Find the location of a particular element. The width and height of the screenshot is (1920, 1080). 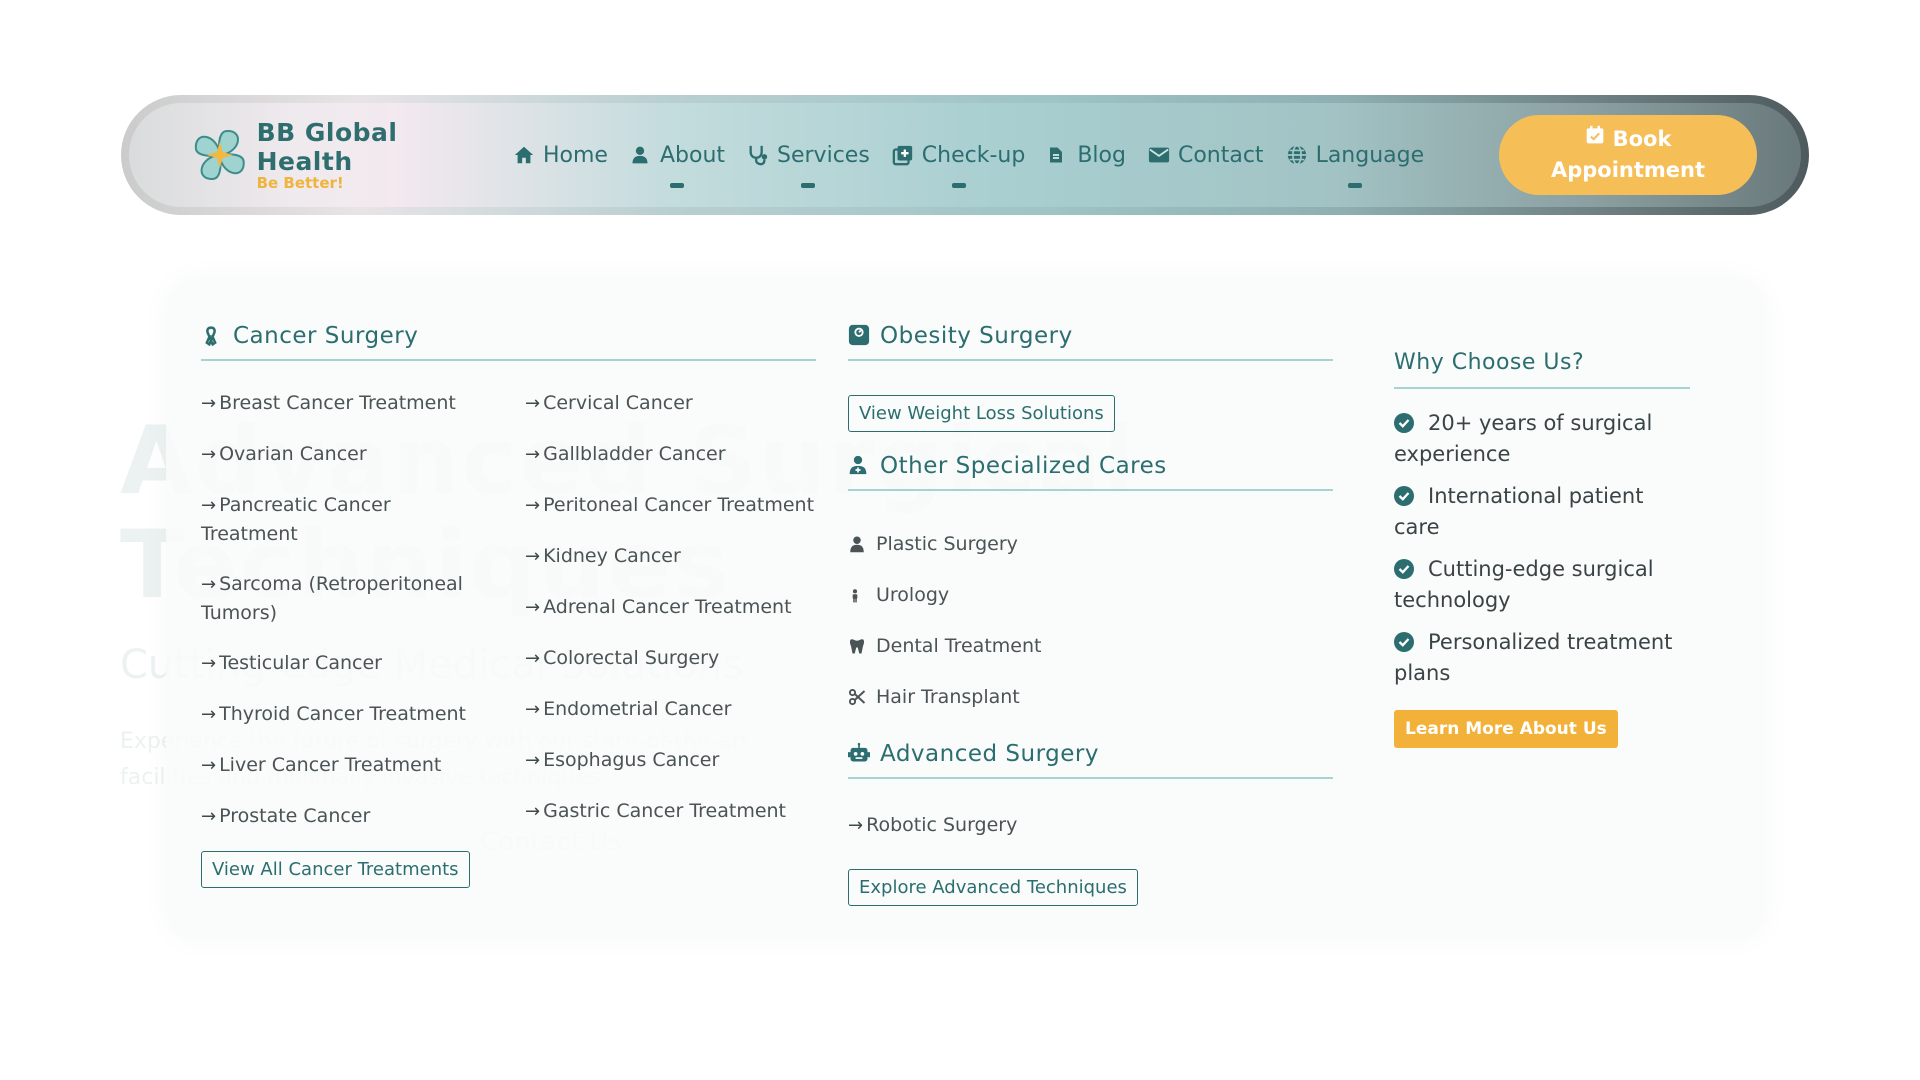

link-label: Liver Cancer Treatment is located at coordinates (330, 765).